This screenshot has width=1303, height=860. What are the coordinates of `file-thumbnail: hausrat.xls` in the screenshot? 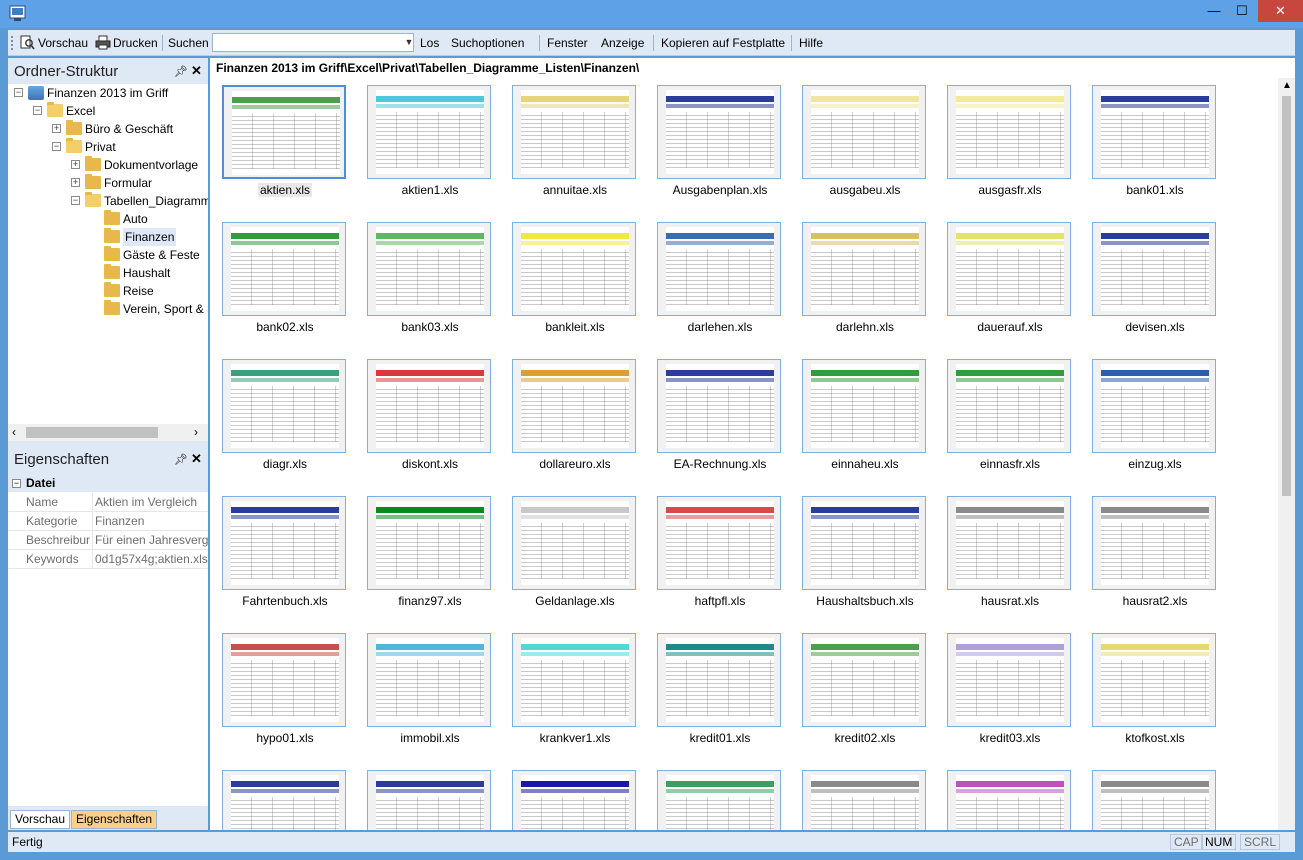 It's located at (1010, 555).